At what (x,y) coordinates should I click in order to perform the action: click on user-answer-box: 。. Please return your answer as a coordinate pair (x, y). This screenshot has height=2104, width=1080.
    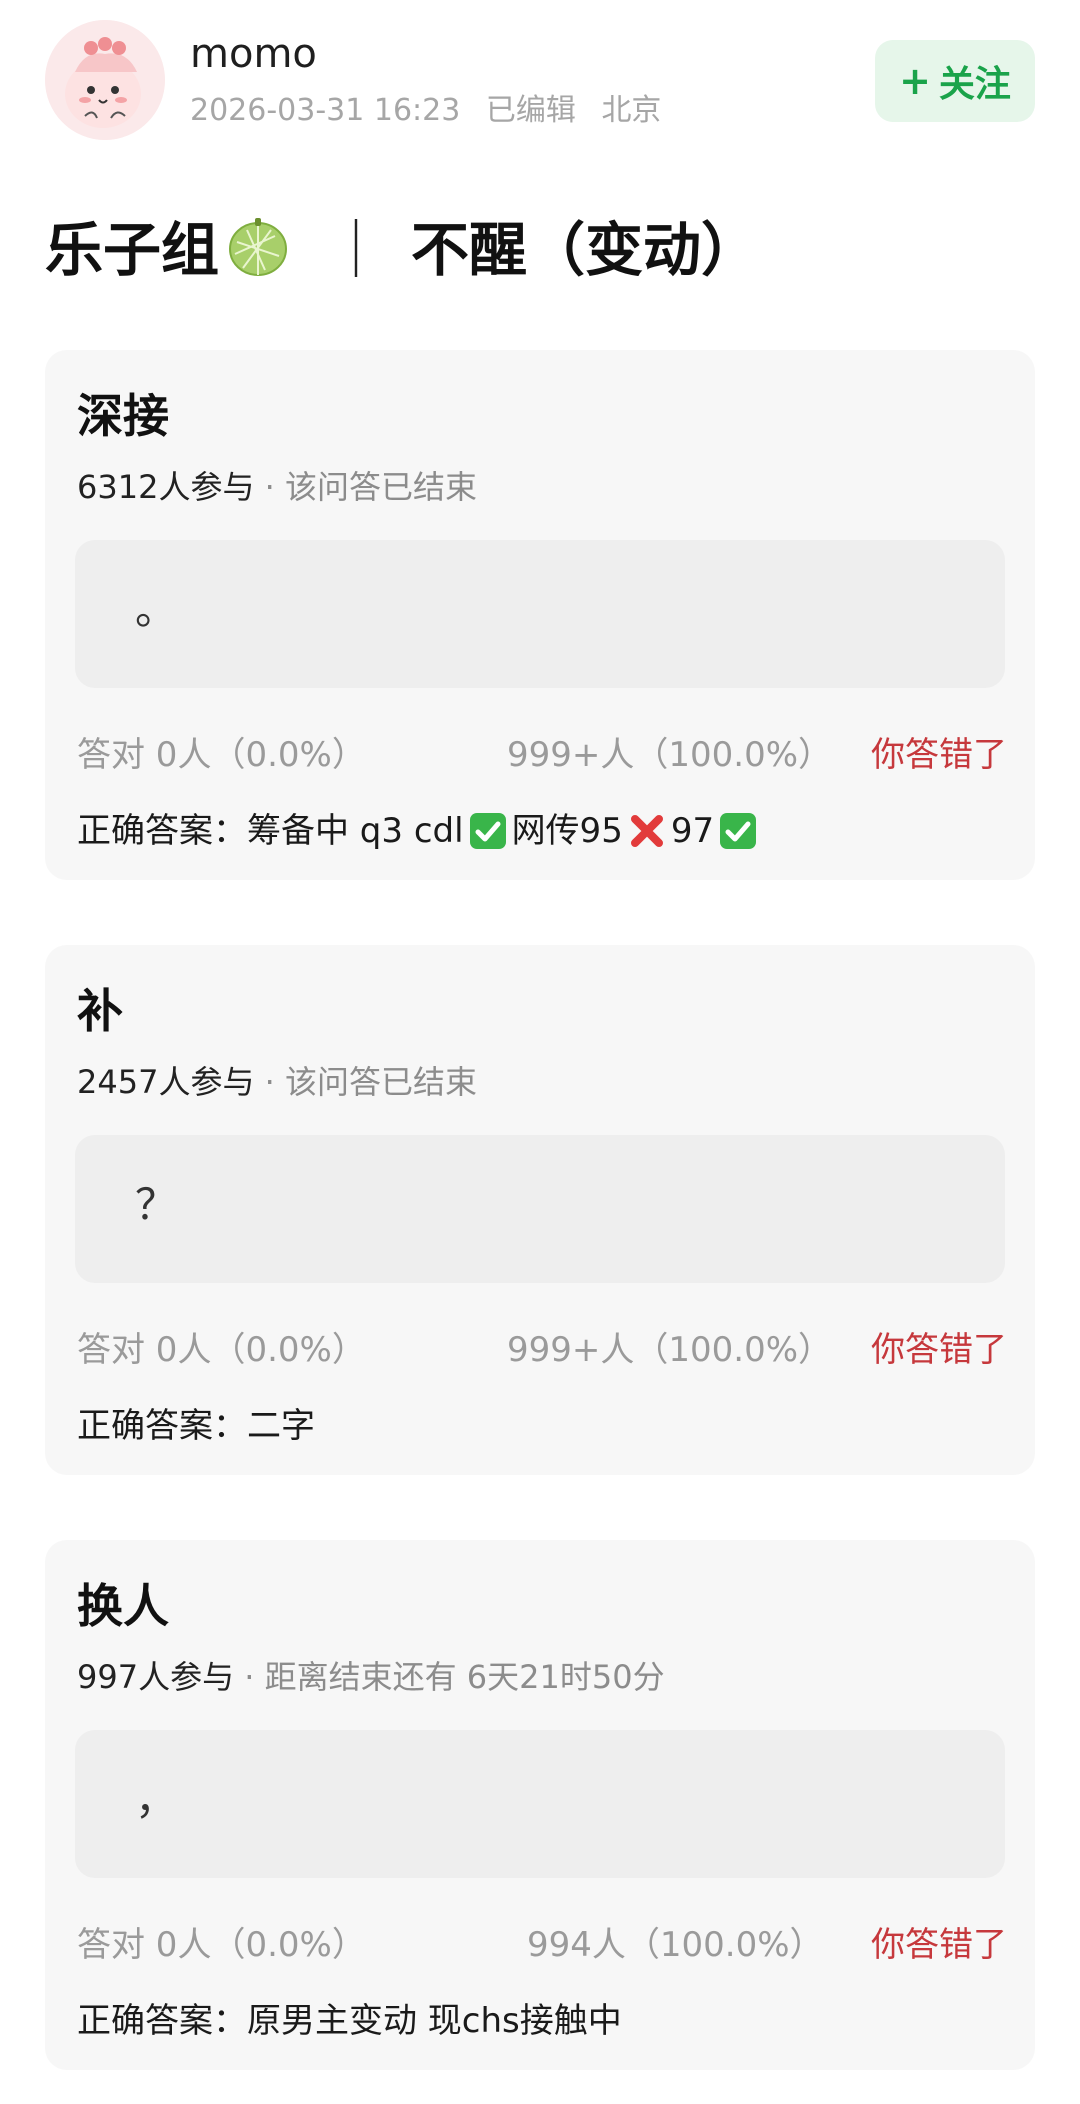
    Looking at the image, I should click on (540, 614).